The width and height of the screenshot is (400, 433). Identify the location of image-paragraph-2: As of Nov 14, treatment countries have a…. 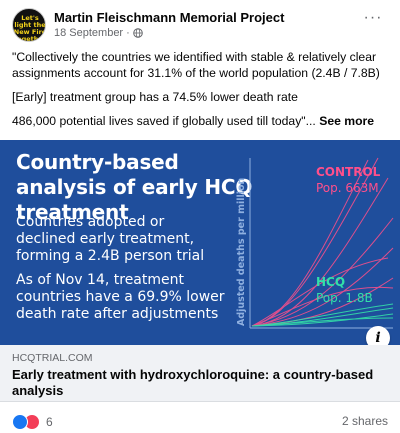
(120, 297).